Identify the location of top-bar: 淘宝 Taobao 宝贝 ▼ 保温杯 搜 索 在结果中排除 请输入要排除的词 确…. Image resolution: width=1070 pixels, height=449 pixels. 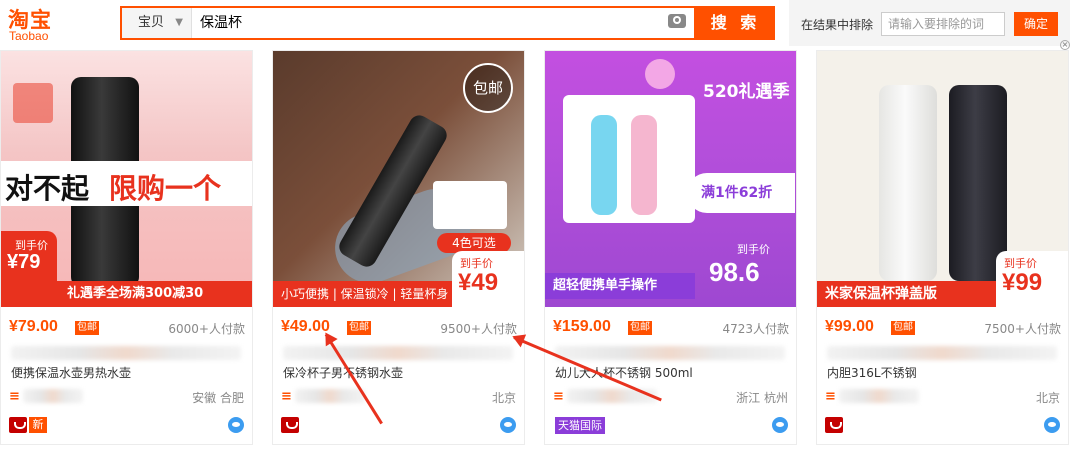
(535, 25).